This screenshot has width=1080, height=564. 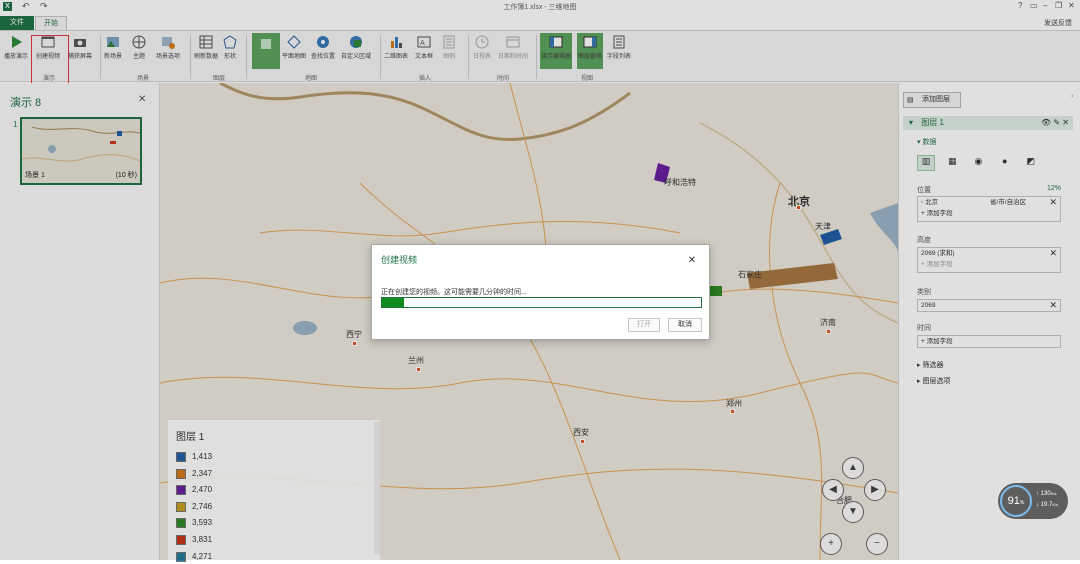 I want to click on create-video-highlight-box, so click(x=50, y=60).